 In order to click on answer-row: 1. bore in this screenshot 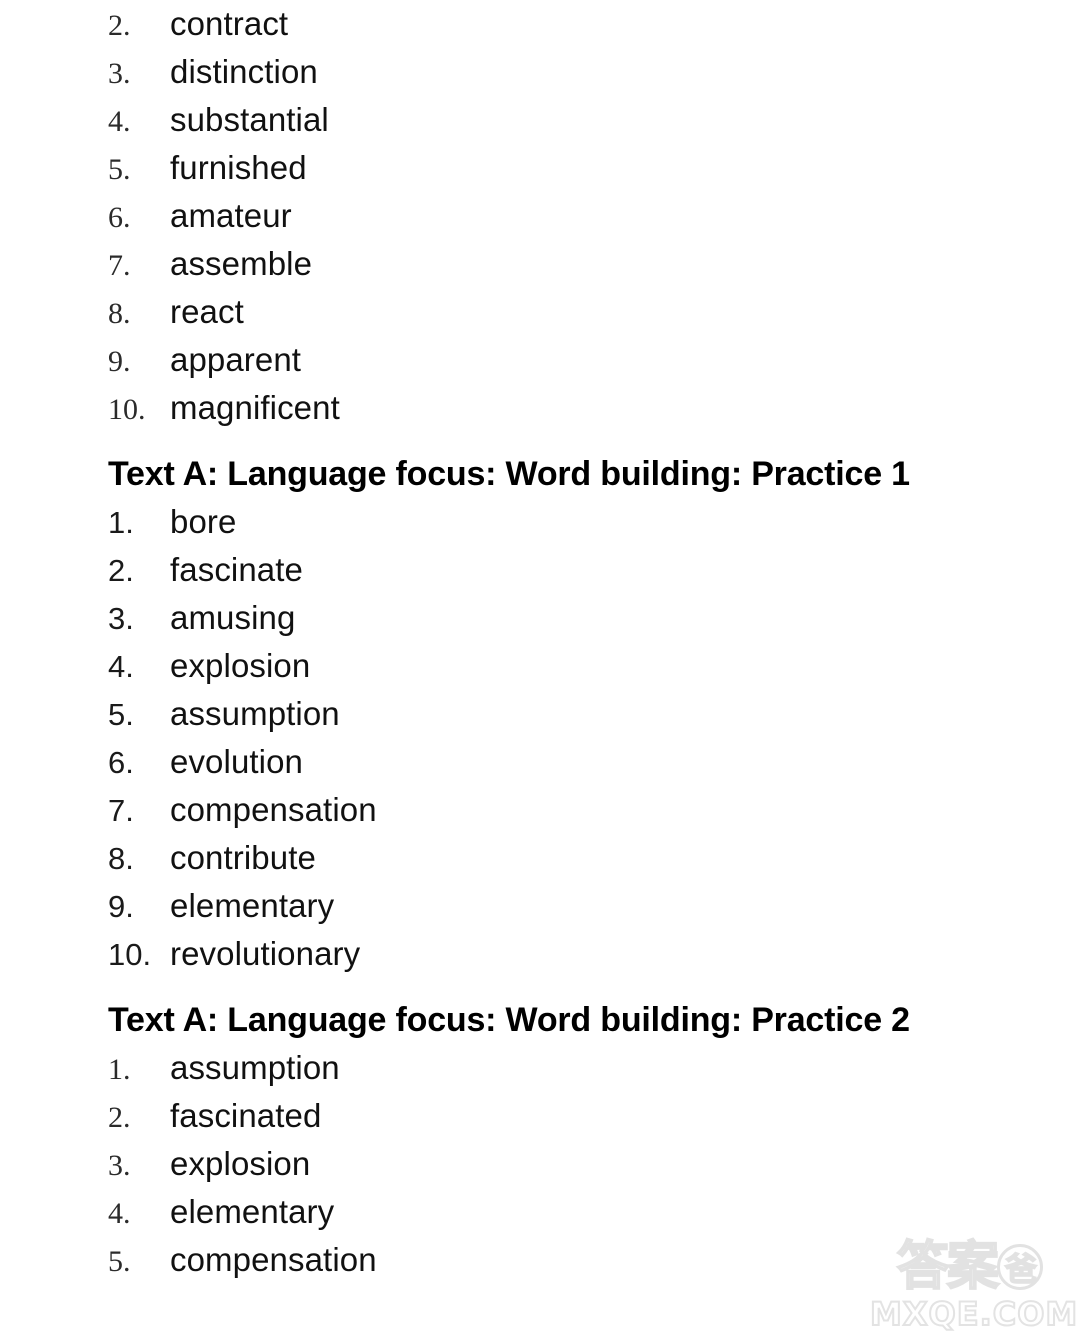, I will do `click(540, 522)`.